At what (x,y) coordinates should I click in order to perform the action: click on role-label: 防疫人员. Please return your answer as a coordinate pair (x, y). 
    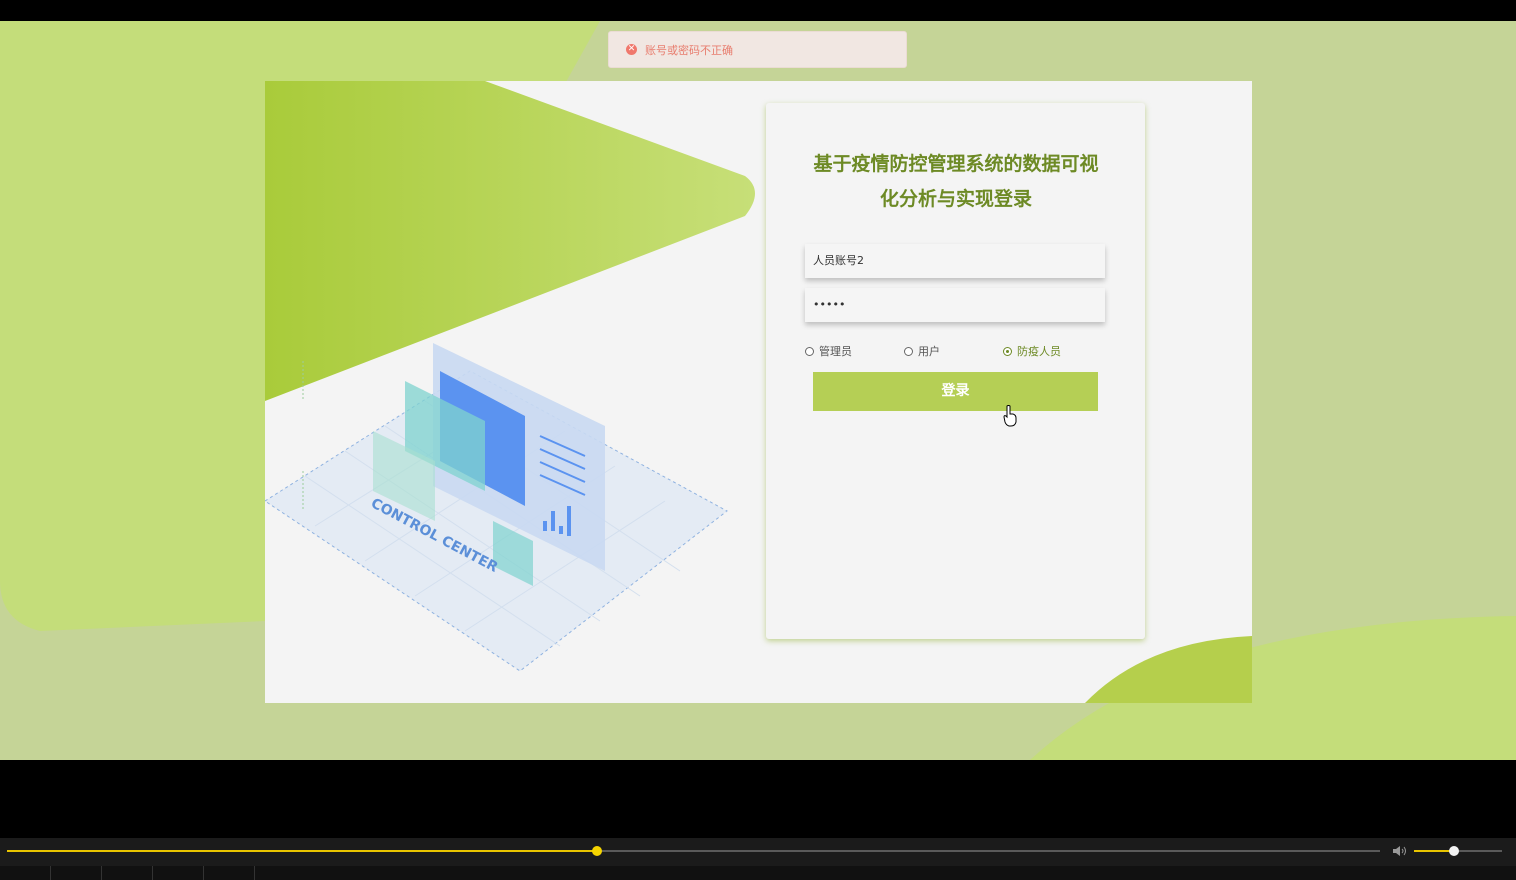
    Looking at the image, I should click on (1039, 351).